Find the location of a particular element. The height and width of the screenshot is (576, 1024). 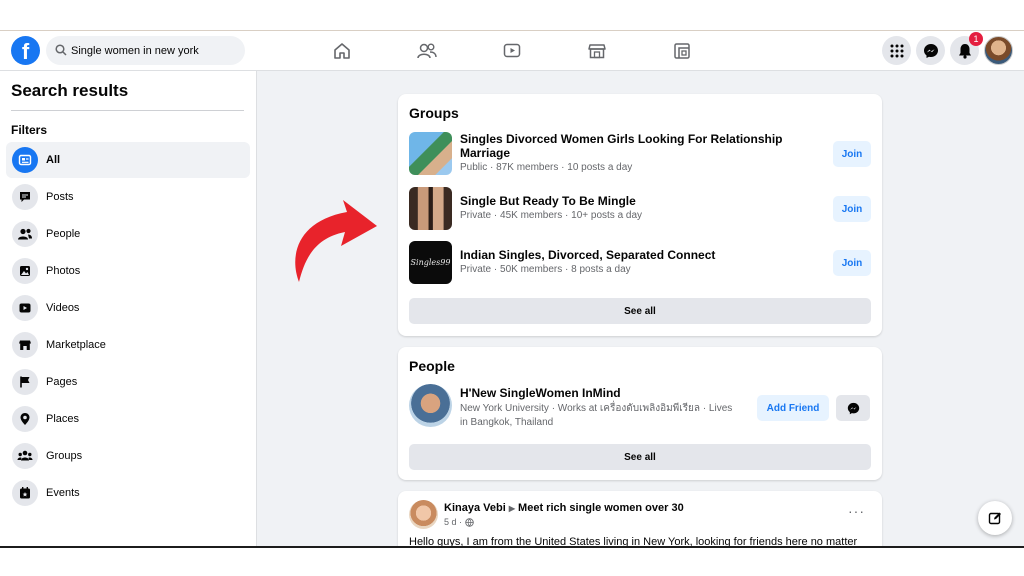

divider is located at coordinates (127, 110).